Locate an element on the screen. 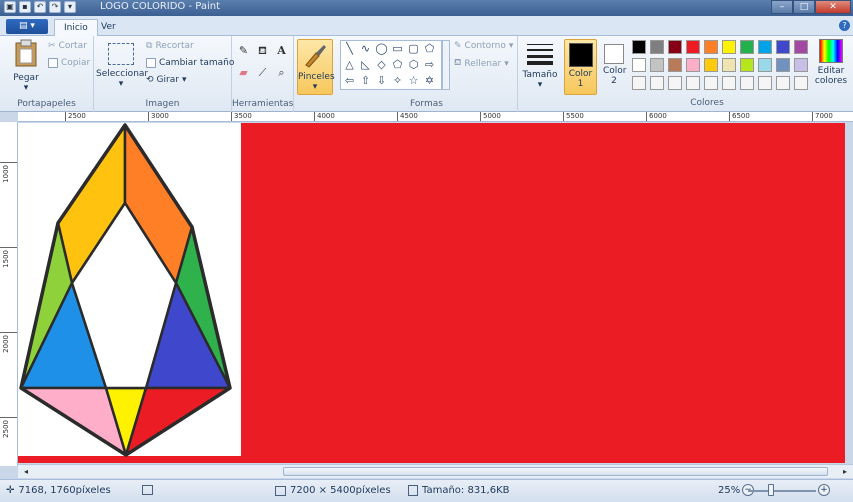  clipboard-icon is located at coordinates (26, 53).